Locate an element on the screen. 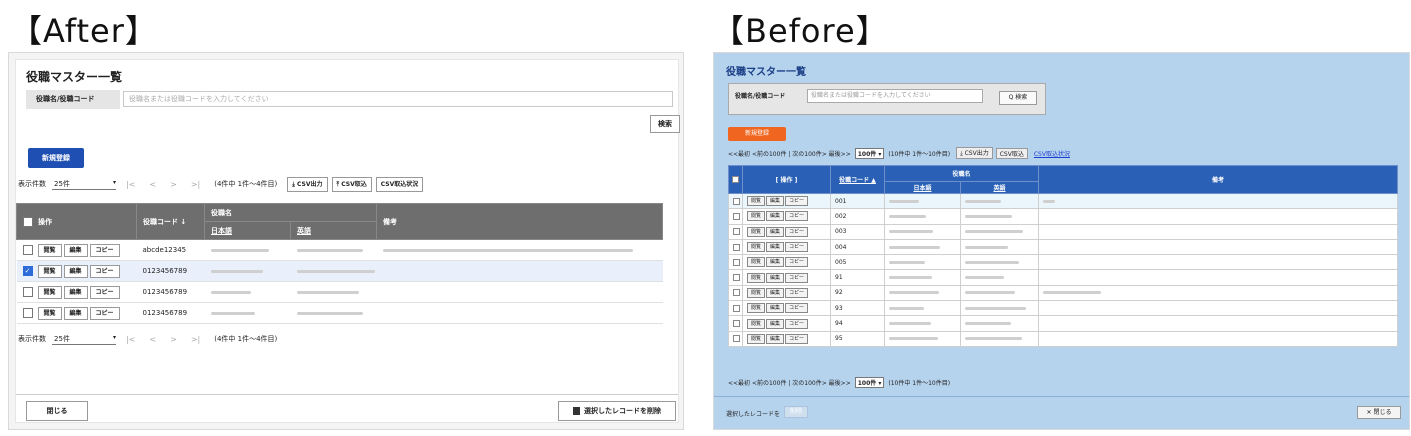 The width and height of the screenshot is (1411, 436). csv-import-button: ⤒ CSV取込 is located at coordinates (351, 184).